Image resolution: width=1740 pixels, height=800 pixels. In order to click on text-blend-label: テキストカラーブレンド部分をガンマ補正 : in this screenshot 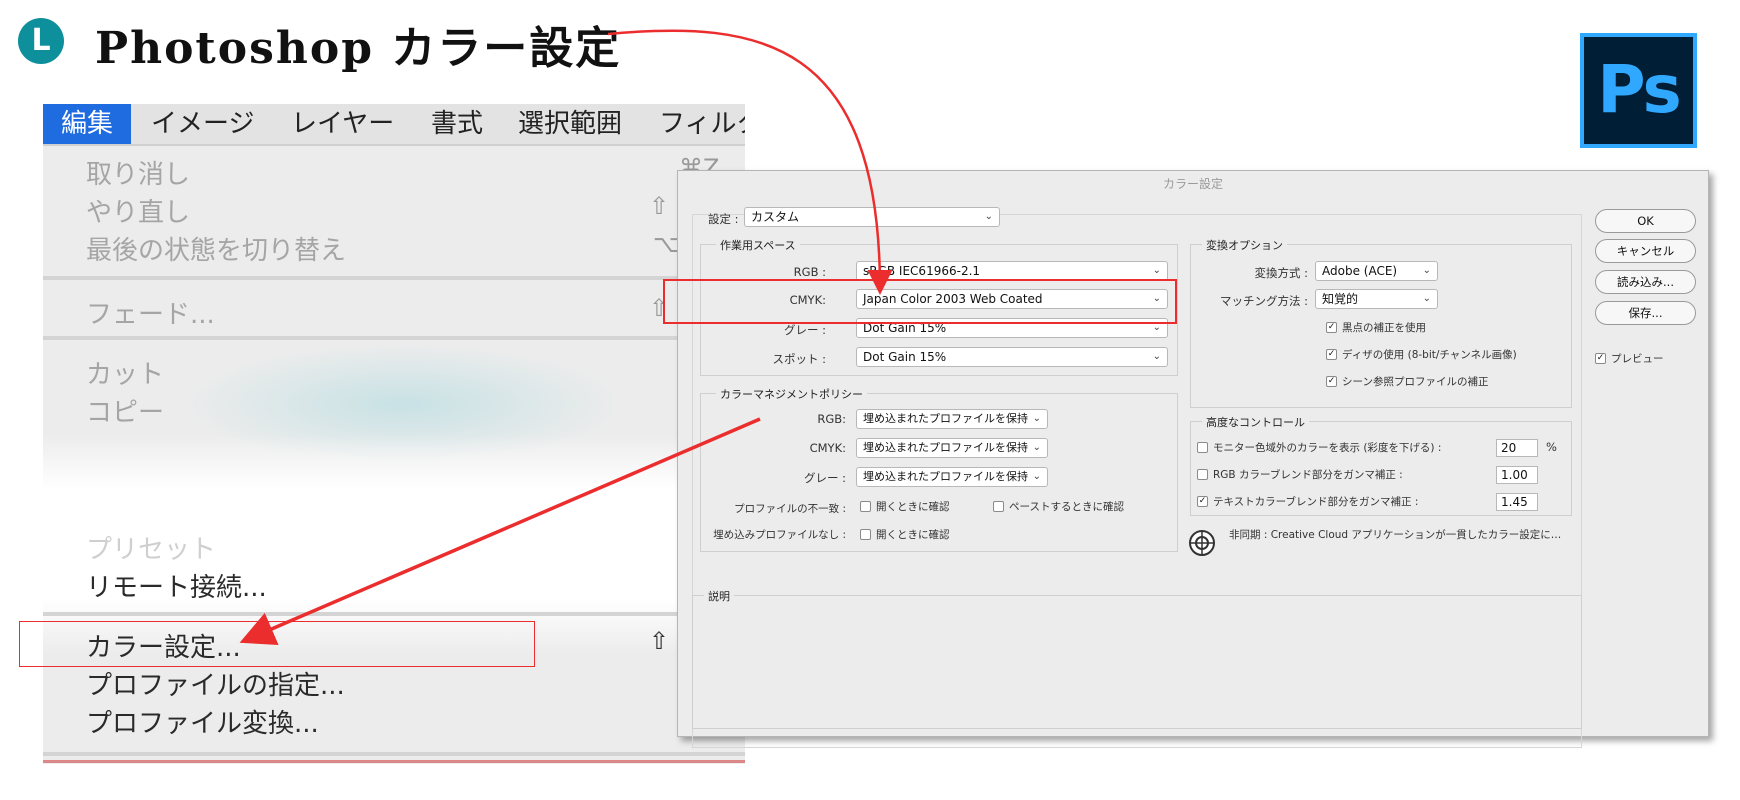, I will do `click(1316, 502)`.